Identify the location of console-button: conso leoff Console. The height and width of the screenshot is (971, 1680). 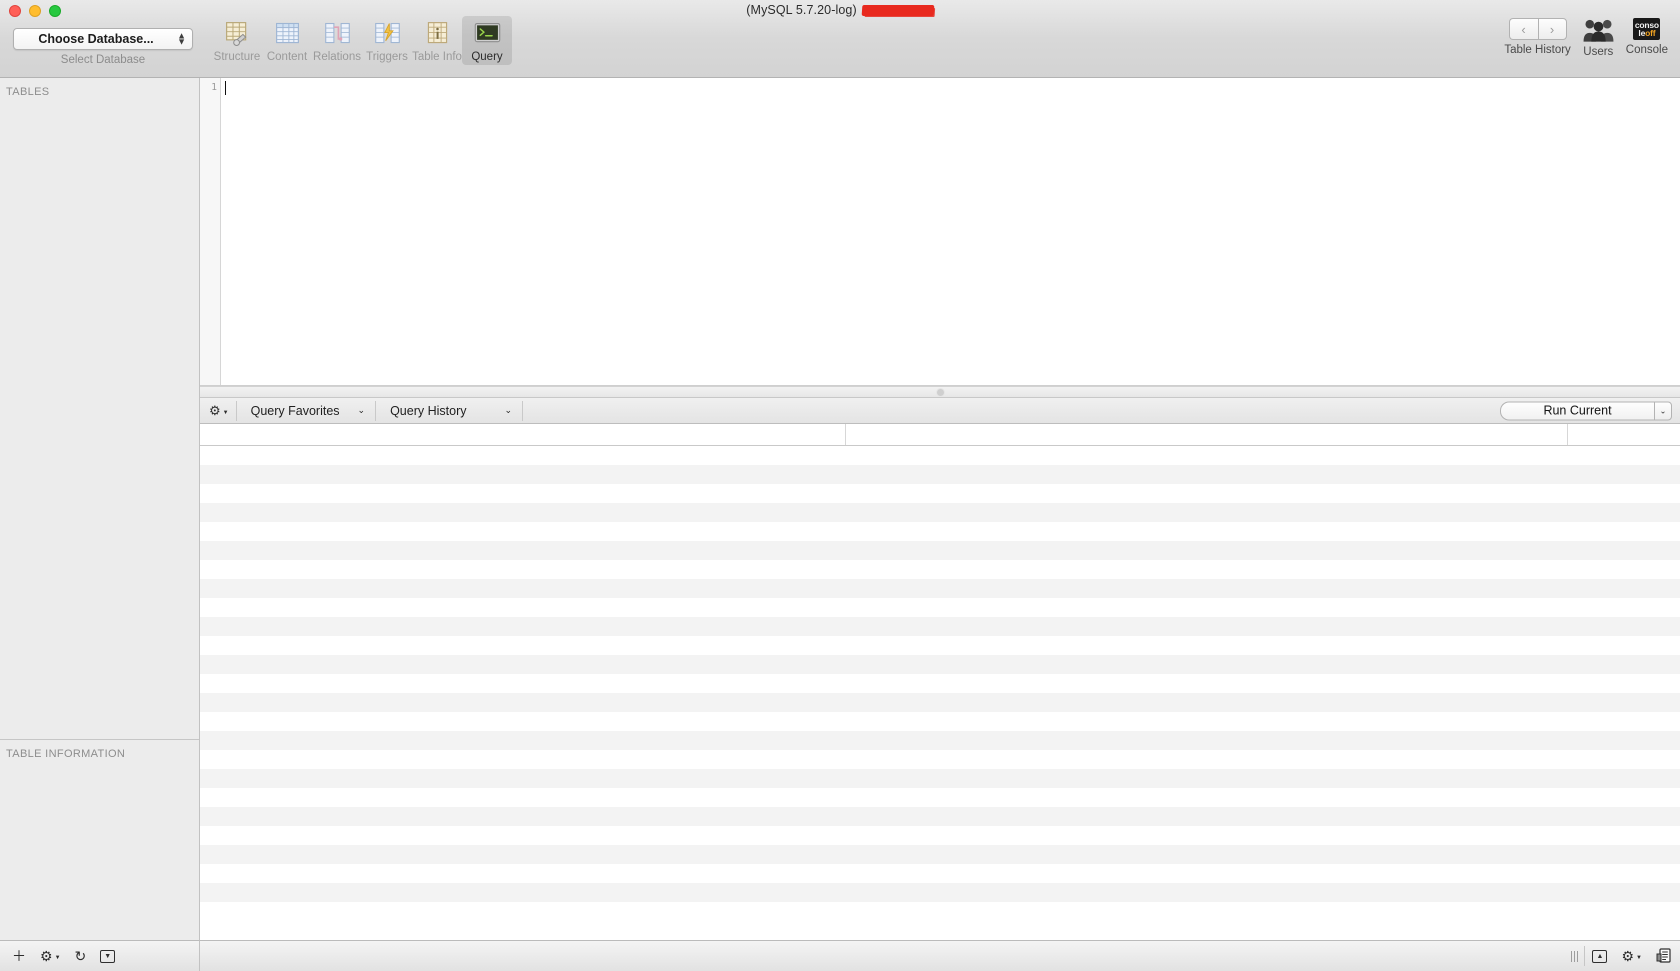
(1647, 37).